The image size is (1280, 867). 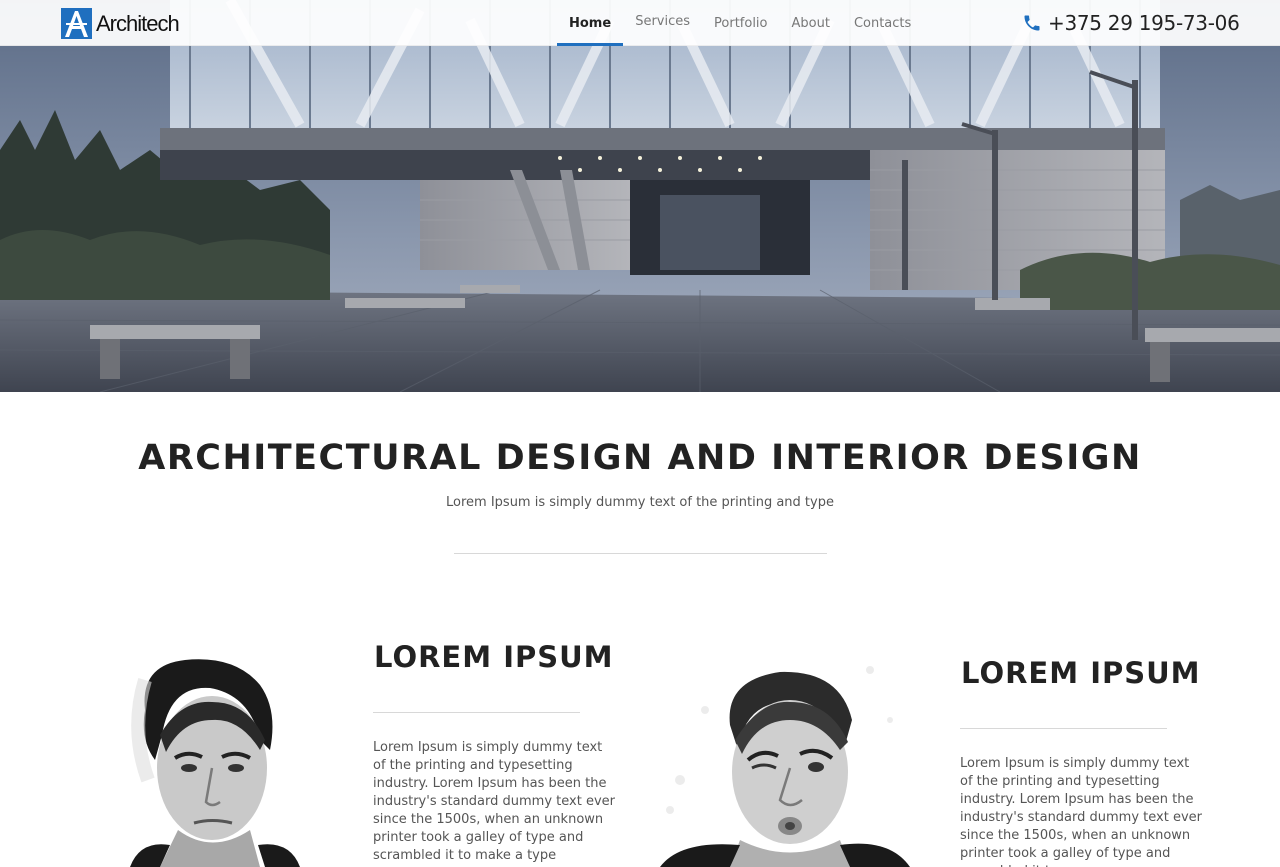 I want to click on intro-divider, so click(x=640, y=553).